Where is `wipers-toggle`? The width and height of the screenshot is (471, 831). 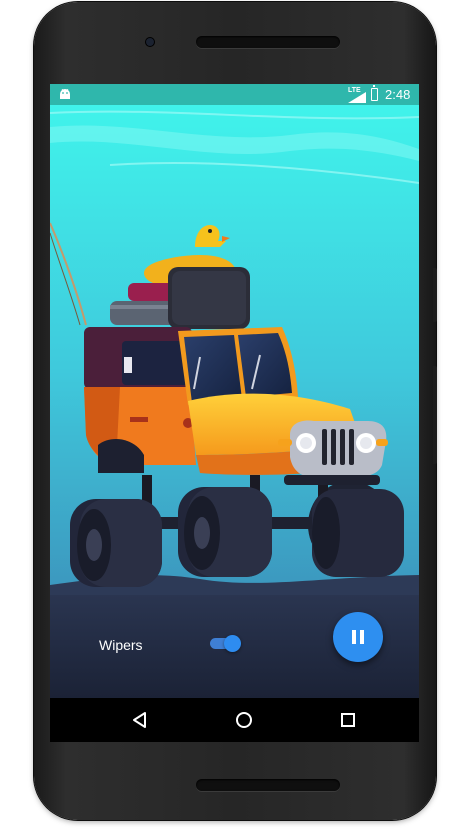 wipers-toggle is located at coordinates (225, 643).